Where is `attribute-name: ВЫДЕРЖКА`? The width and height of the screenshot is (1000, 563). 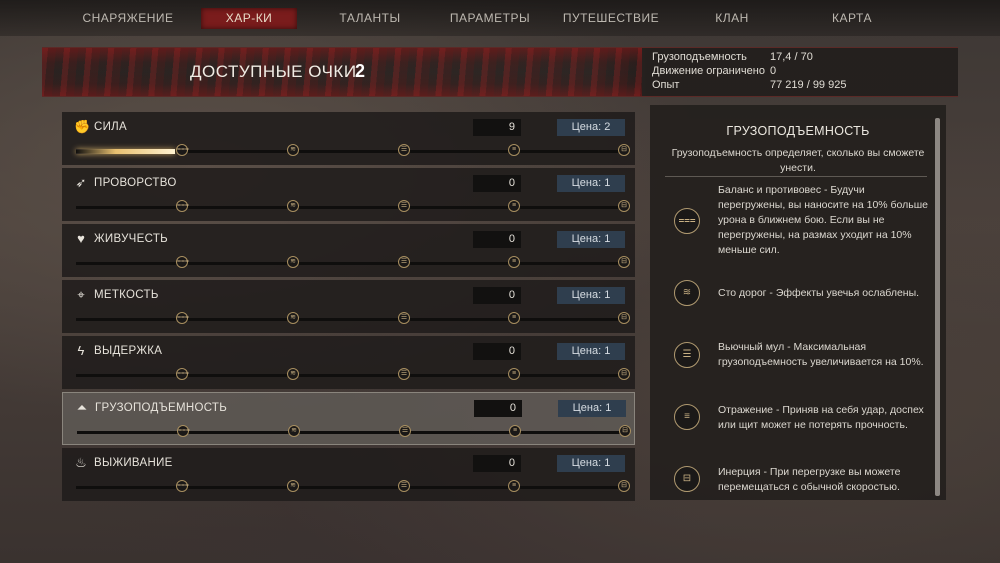
attribute-name: ВЫДЕРЖКА is located at coordinates (128, 351).